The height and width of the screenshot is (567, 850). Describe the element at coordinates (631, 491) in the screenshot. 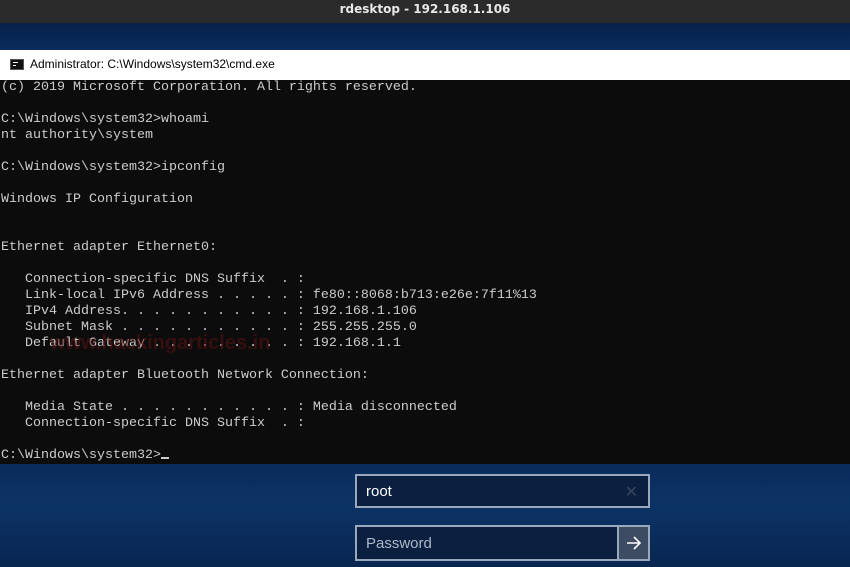

I see `close-icon: ✕` at that location.